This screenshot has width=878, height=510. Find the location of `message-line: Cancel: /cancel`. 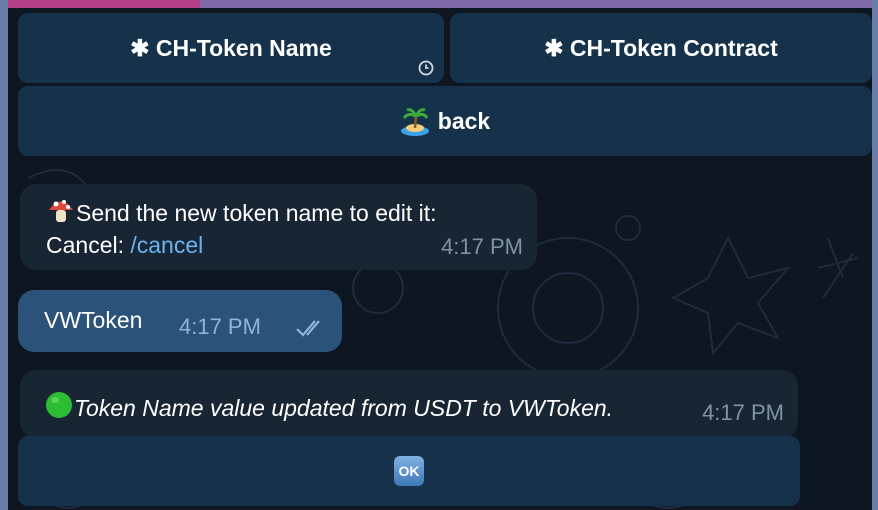

message-line: Cancel: /cancel is located at coordinates (124, 245).